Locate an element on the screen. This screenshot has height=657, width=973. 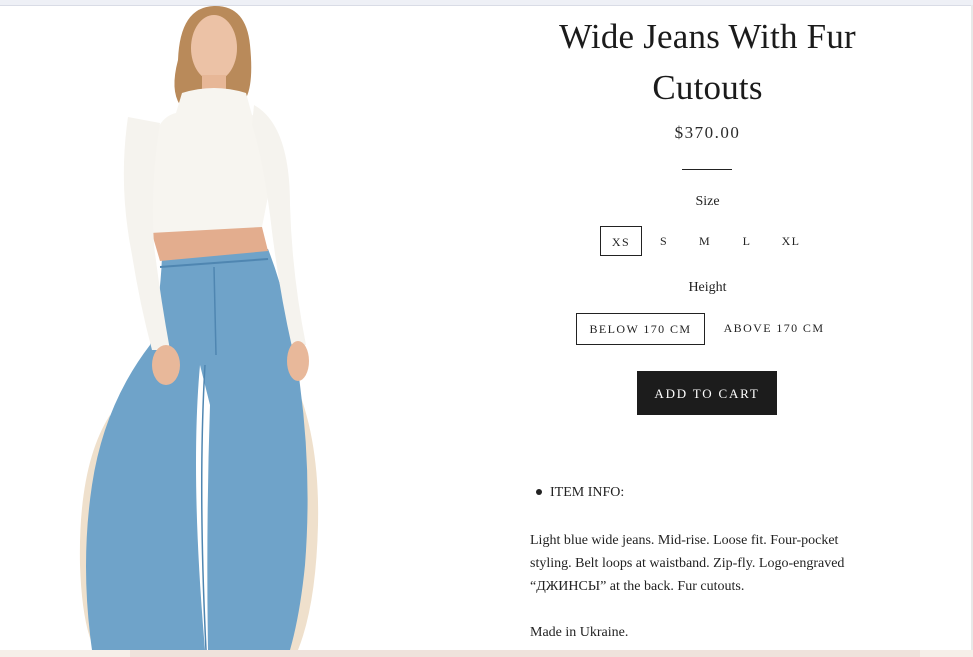
size-option-xl: XL is located at coordinates (791, 241).